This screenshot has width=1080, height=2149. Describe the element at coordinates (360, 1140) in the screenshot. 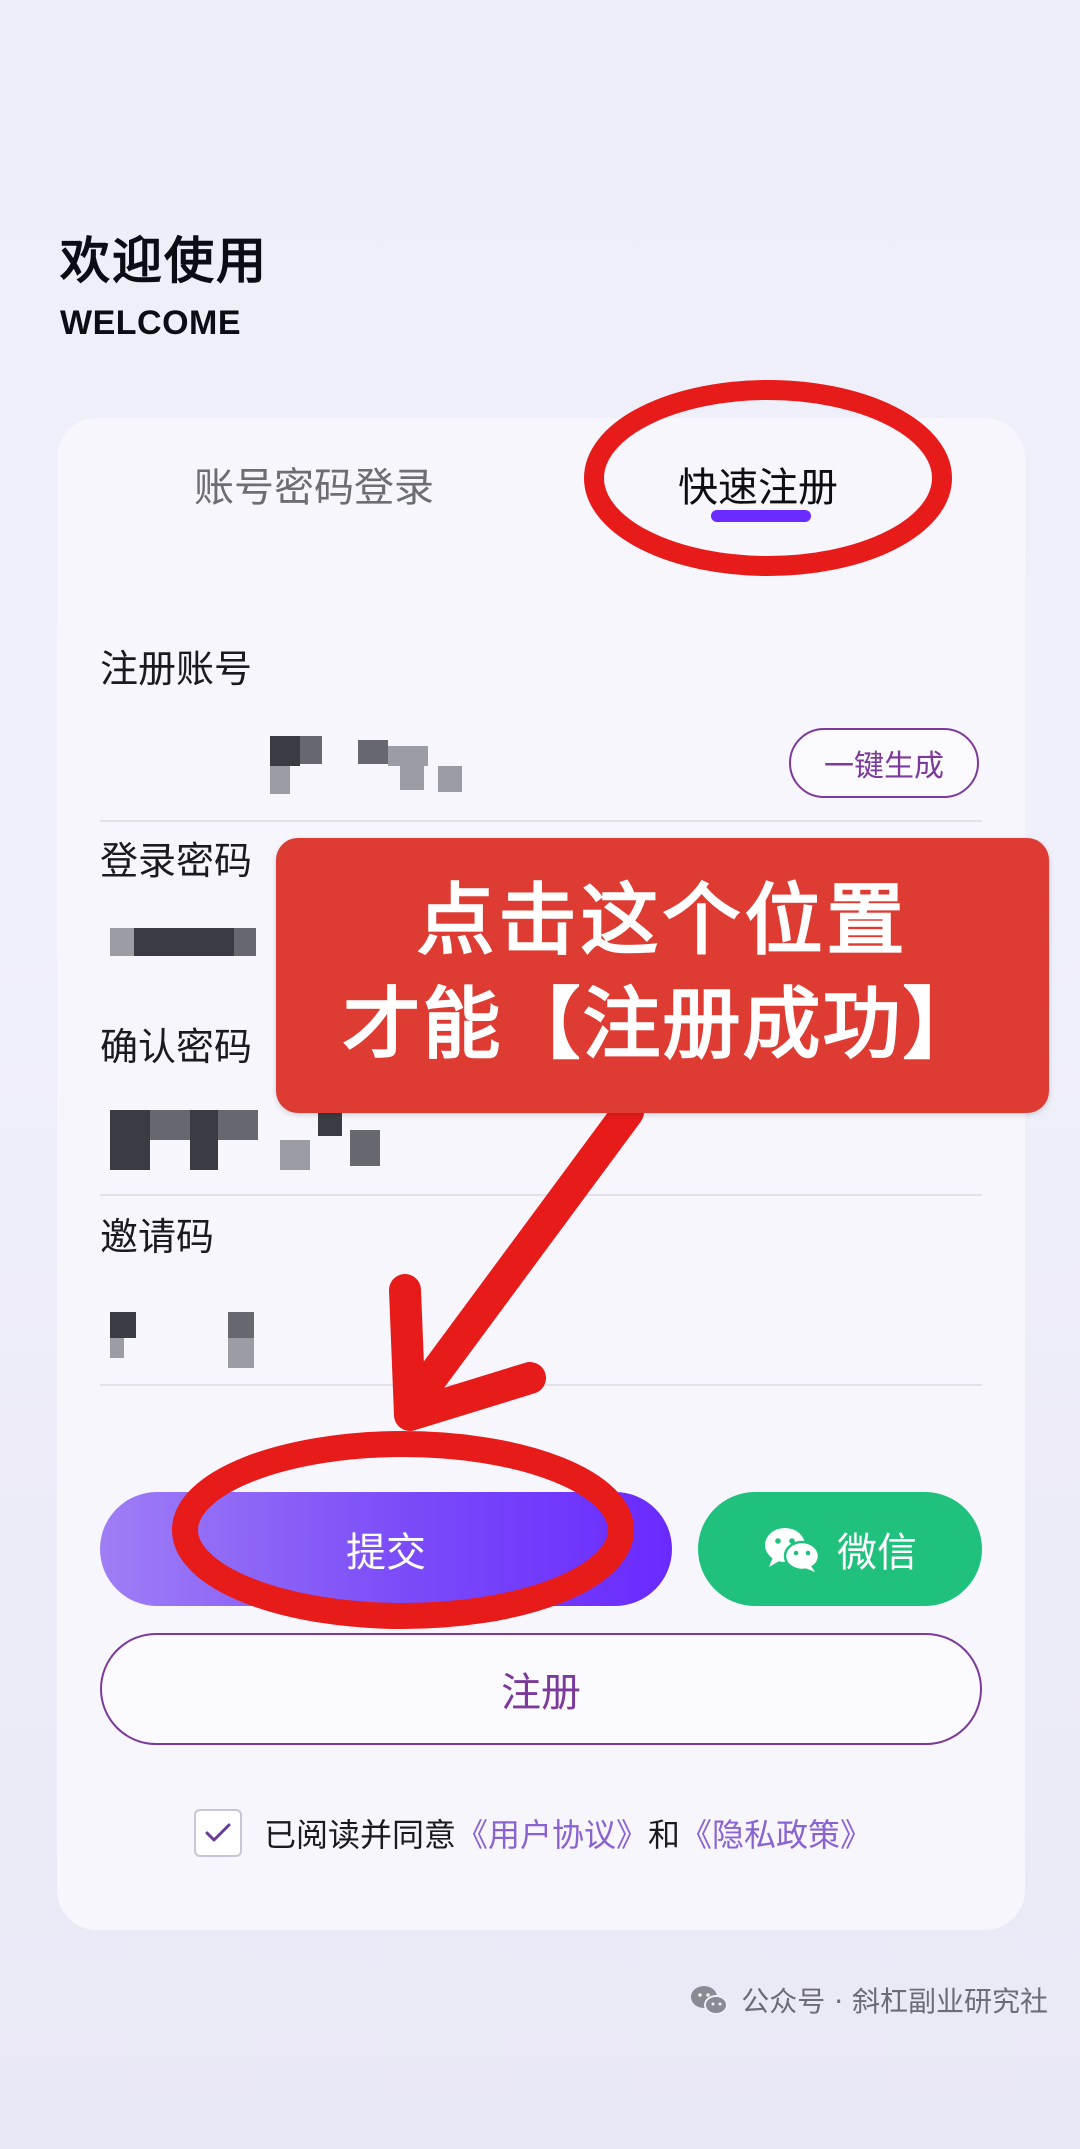

I see `confirm-password-input` at that location.